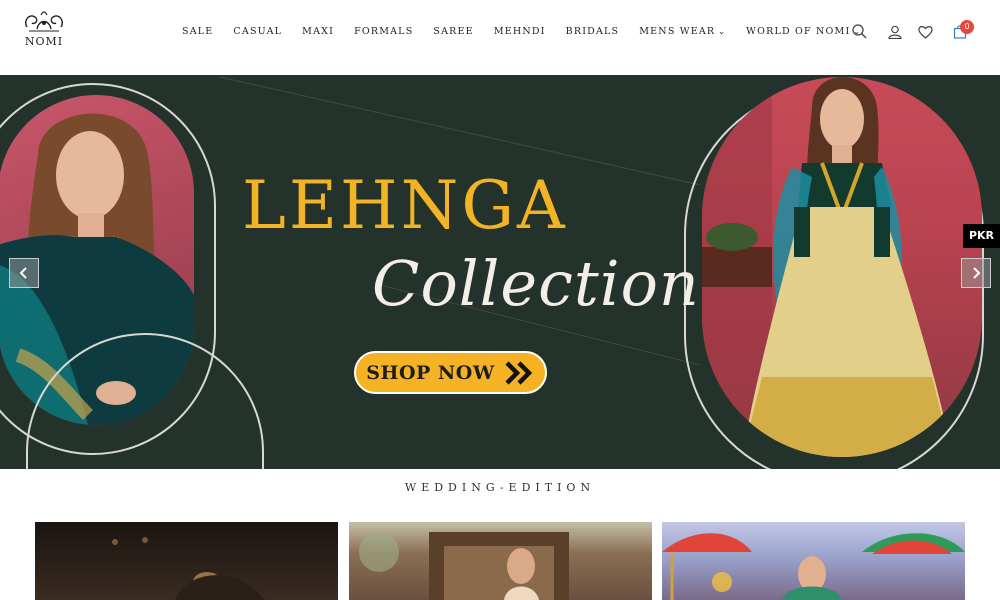 The width and height of the screenshot is (1000, 600). Describe the element at coordinates (967, 27) in the screenshot. I see `cart-count-badge: 0` at that location.